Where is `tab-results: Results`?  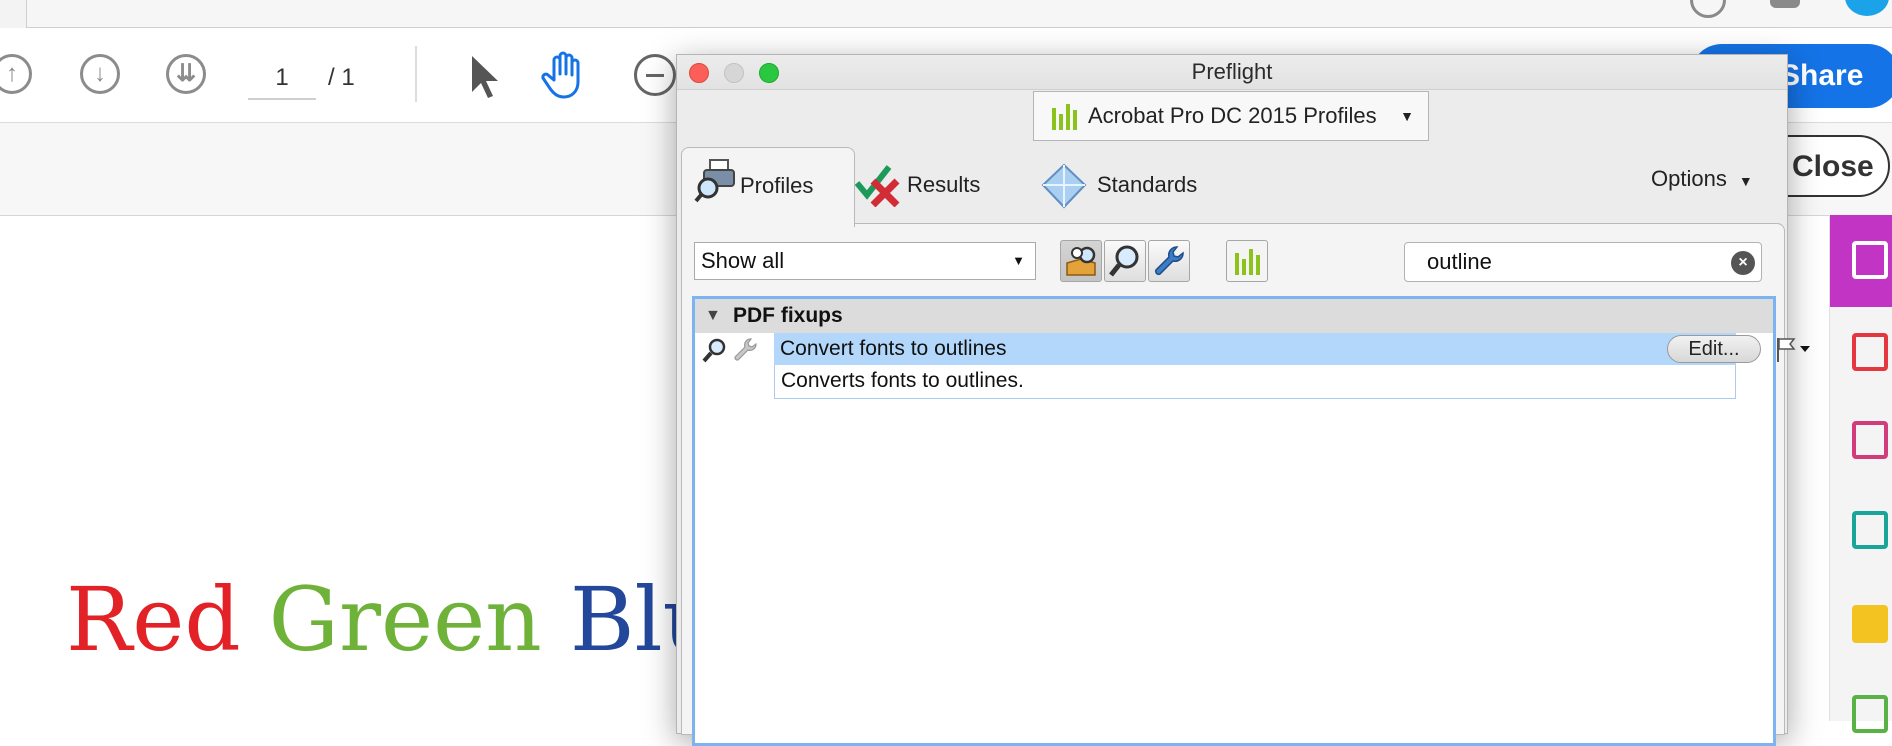 tab-results: Results is located at coordinates (941, 185).